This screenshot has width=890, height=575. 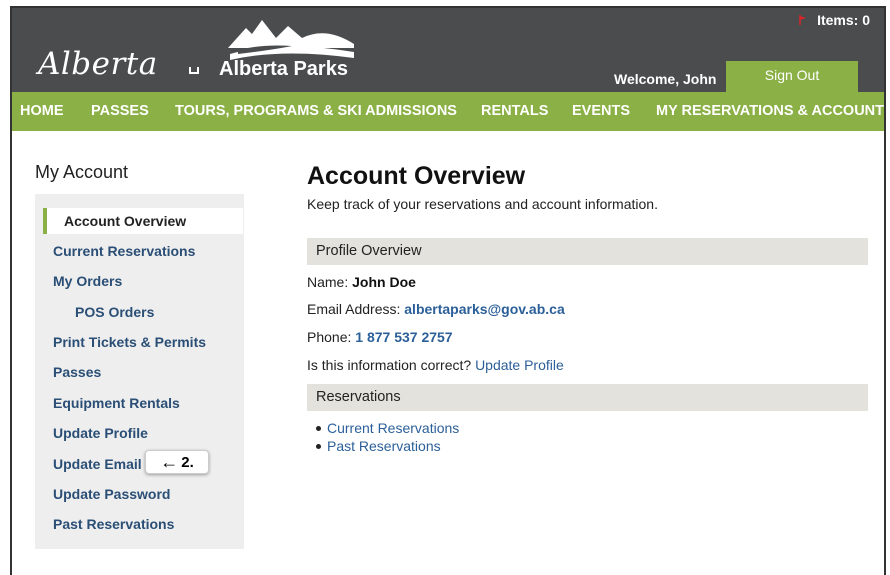 What do you see at coordinates (113, 524) in the screenshot?
I see `sidebar-item-past-reservations: Past Reservations` at bounding box center [113, 524].